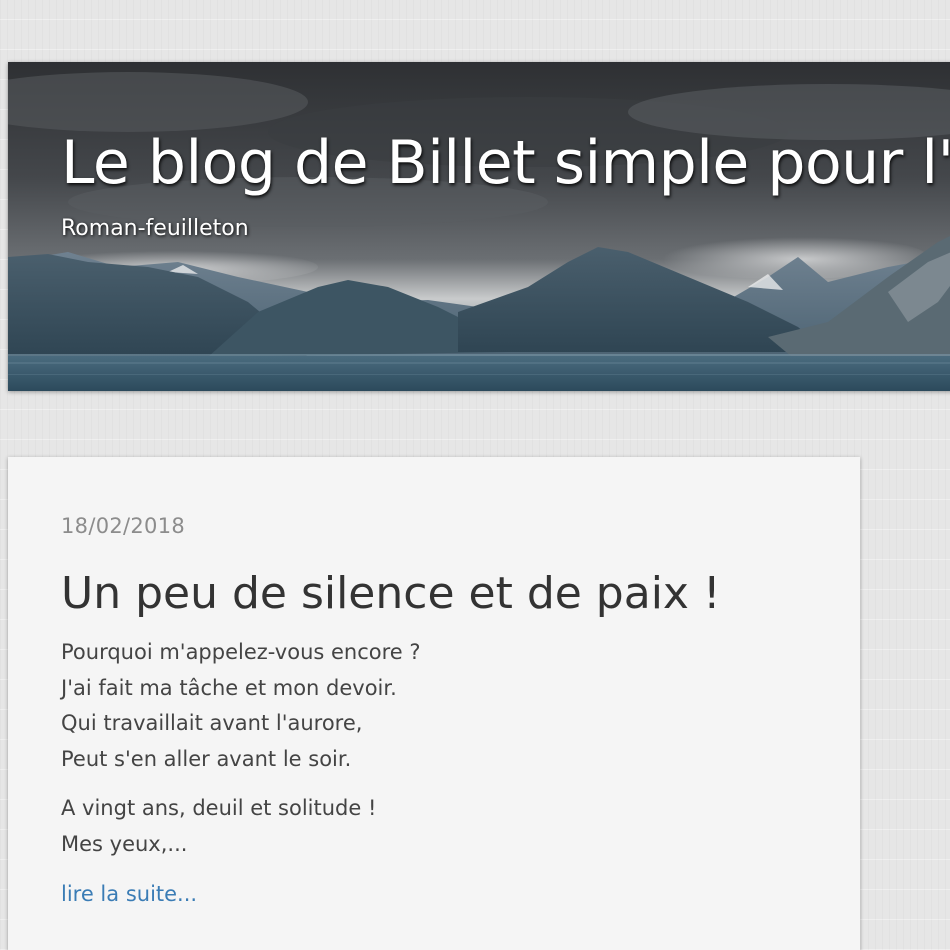 The height and width of the screenshot is (950, 950). Describe the element at coordinates (123, 526) in the screenshot. I see `post-date: 18/02/2018` at that location.